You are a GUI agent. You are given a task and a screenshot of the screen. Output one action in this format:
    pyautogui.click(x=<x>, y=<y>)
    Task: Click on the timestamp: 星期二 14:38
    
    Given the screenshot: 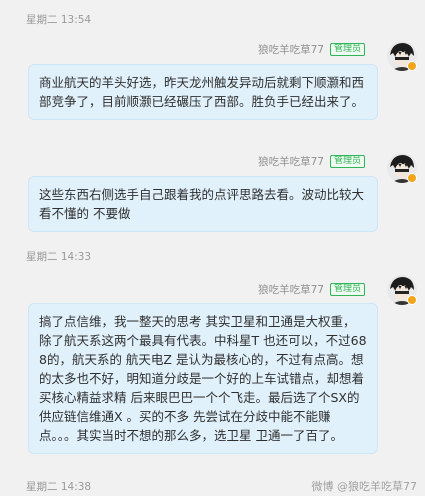 What is the action you would take?
    pyautogui.click(x=59, y=487)
    